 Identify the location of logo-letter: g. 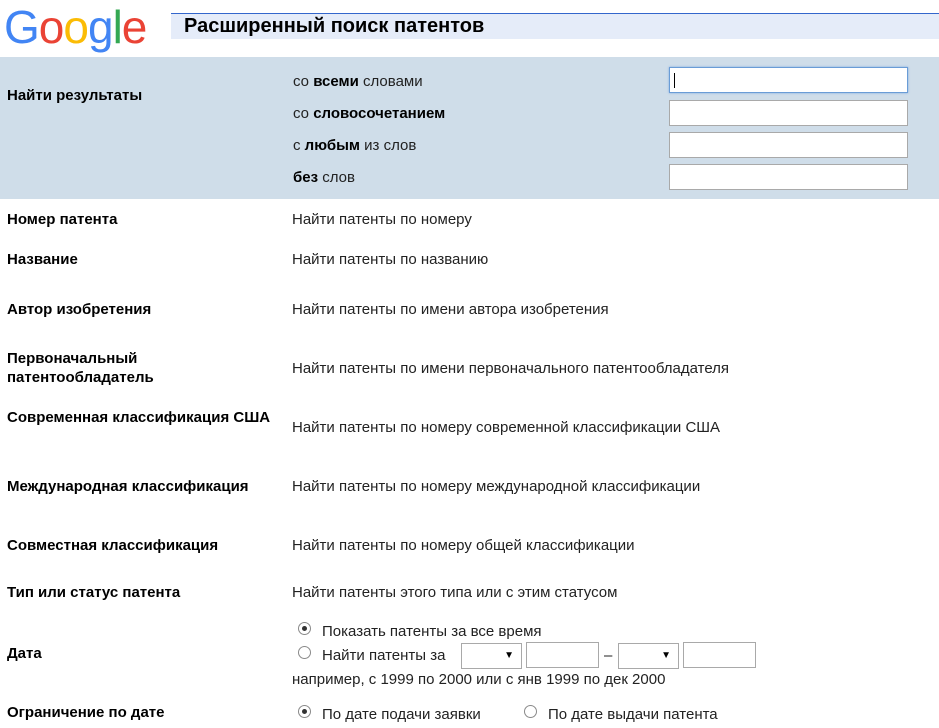
(100, 27).